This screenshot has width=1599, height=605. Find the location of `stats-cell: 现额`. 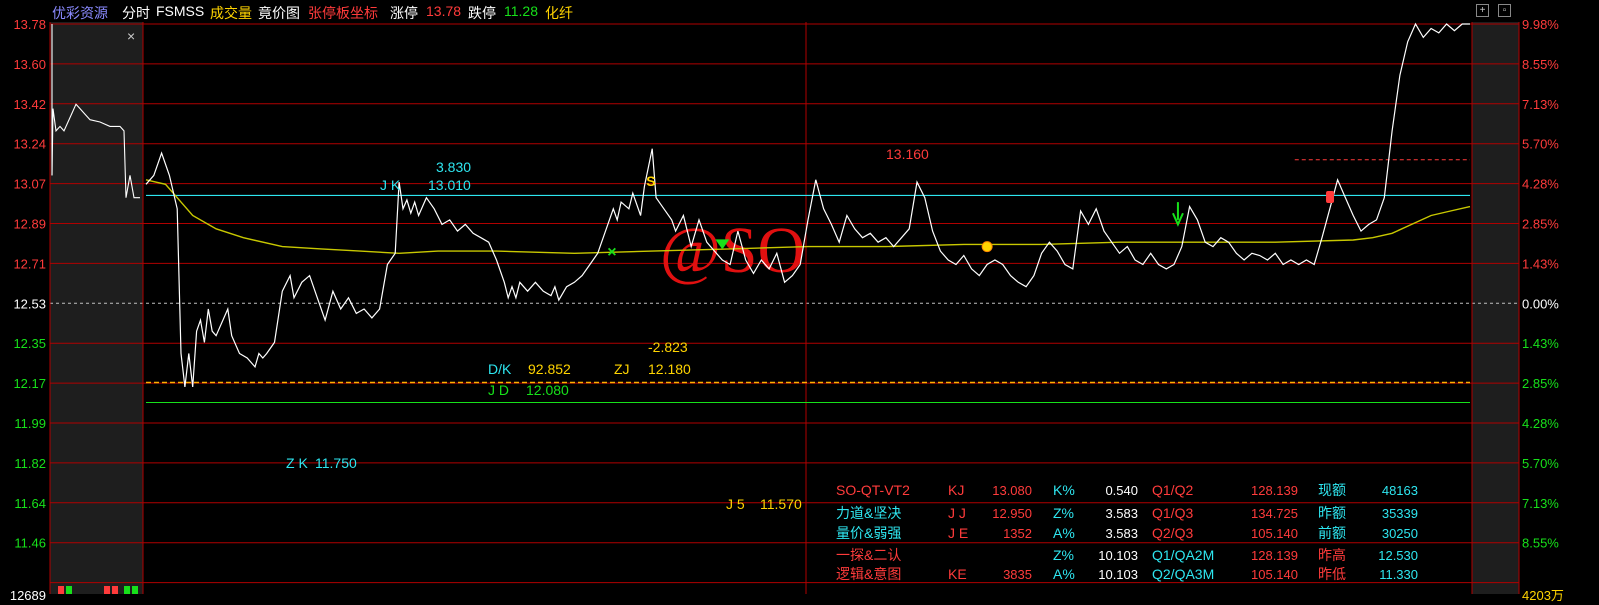

stats-cell: 现额 is located at coordinates (1332, 490).